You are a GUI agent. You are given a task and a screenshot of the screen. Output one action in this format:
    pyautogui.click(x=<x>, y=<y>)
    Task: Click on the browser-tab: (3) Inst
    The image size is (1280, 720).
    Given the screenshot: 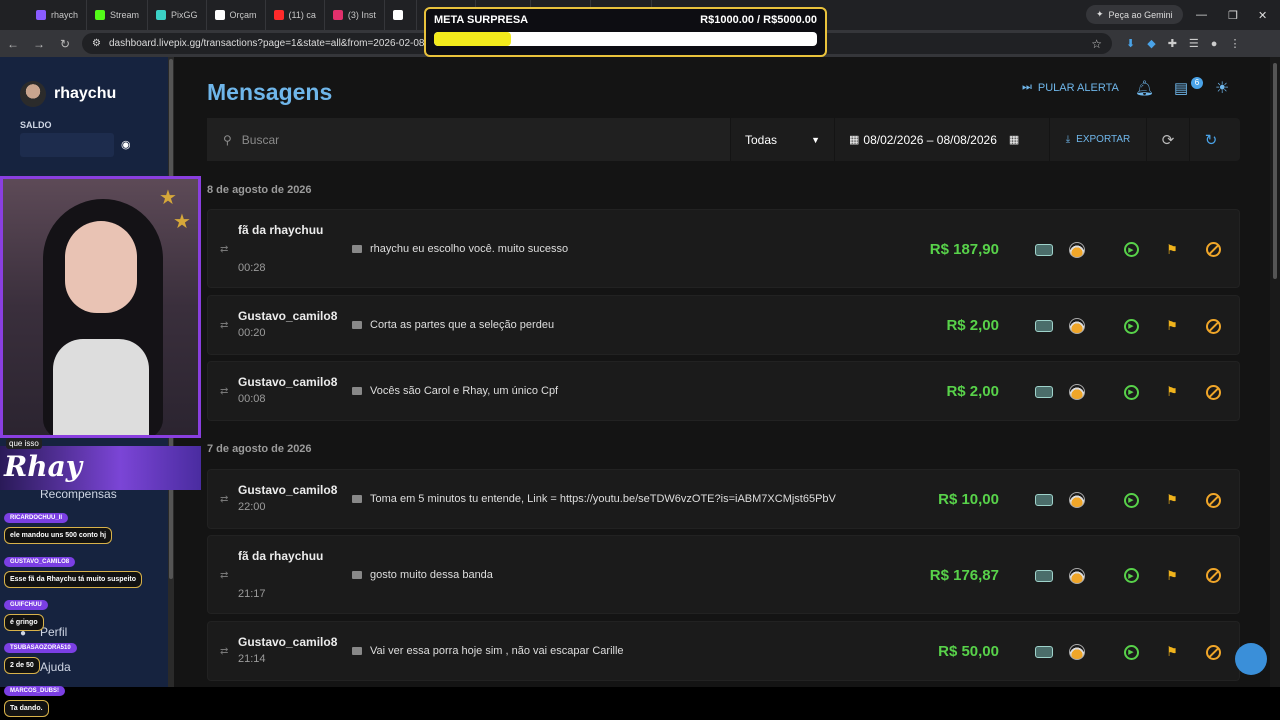 What is the action you would take?
    pyautogui.click(x=355, y=15)
    